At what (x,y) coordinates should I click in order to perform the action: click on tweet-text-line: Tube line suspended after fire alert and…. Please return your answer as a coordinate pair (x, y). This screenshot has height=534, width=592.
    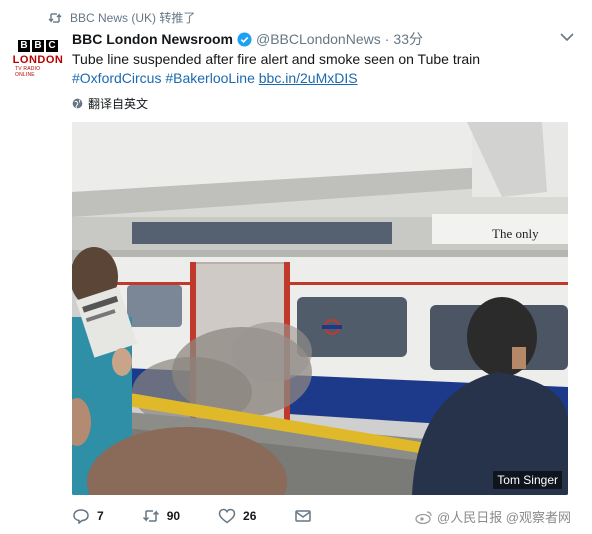
    Looking at the image, I should click on (276, 59).